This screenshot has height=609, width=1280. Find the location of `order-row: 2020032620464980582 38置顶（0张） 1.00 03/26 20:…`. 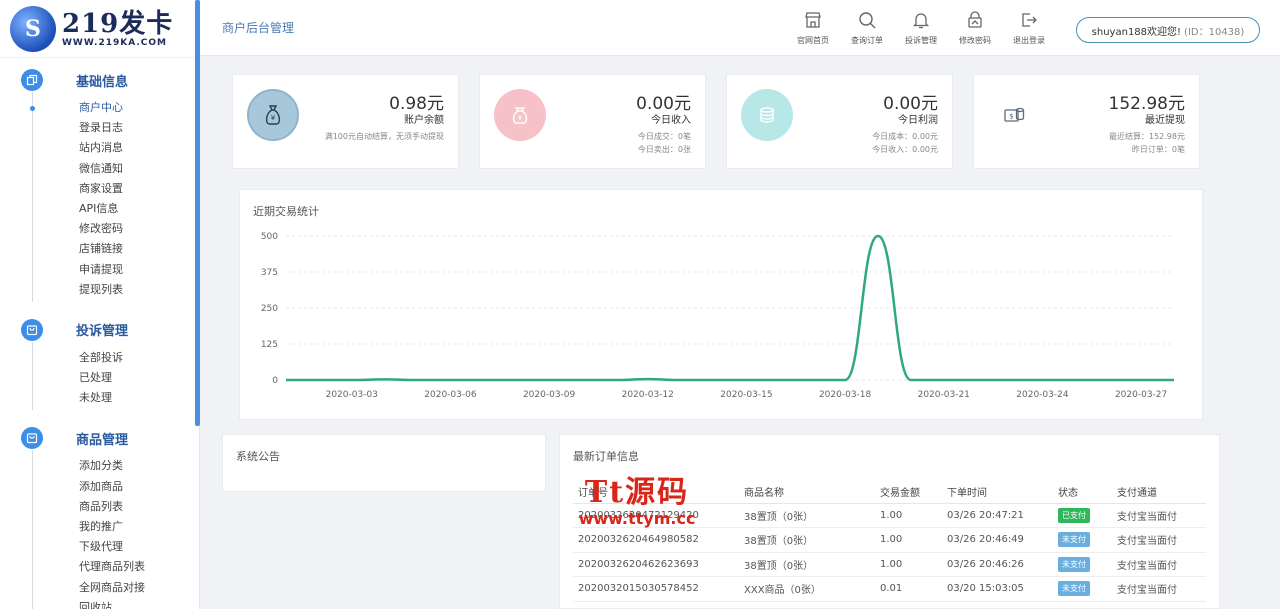

order-row: 2020032620464980582 38置顶（0张） 1.00 03/26 20:… is located at coordinates (889, 540).